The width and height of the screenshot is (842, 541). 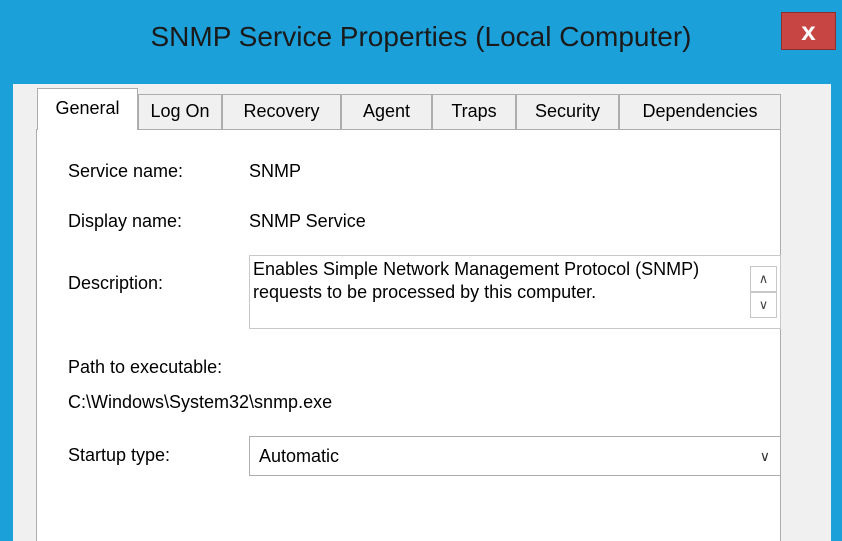 What do you see at coordinates (299, 456) in the screenshot?
I see `startup-type-value: Automatic` at bounding box center [299, 456].